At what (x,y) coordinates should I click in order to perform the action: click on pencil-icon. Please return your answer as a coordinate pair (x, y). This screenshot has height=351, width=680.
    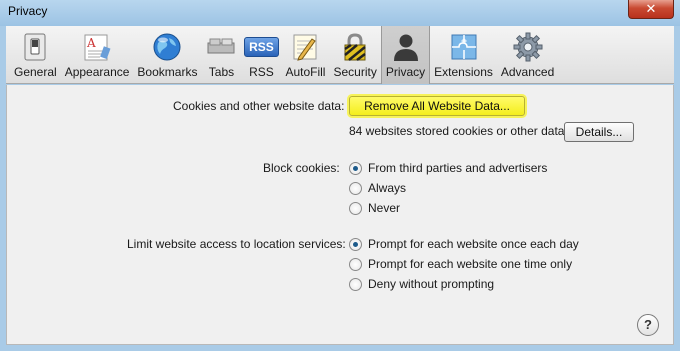
    Looking at the image, I should click on (305, 47).